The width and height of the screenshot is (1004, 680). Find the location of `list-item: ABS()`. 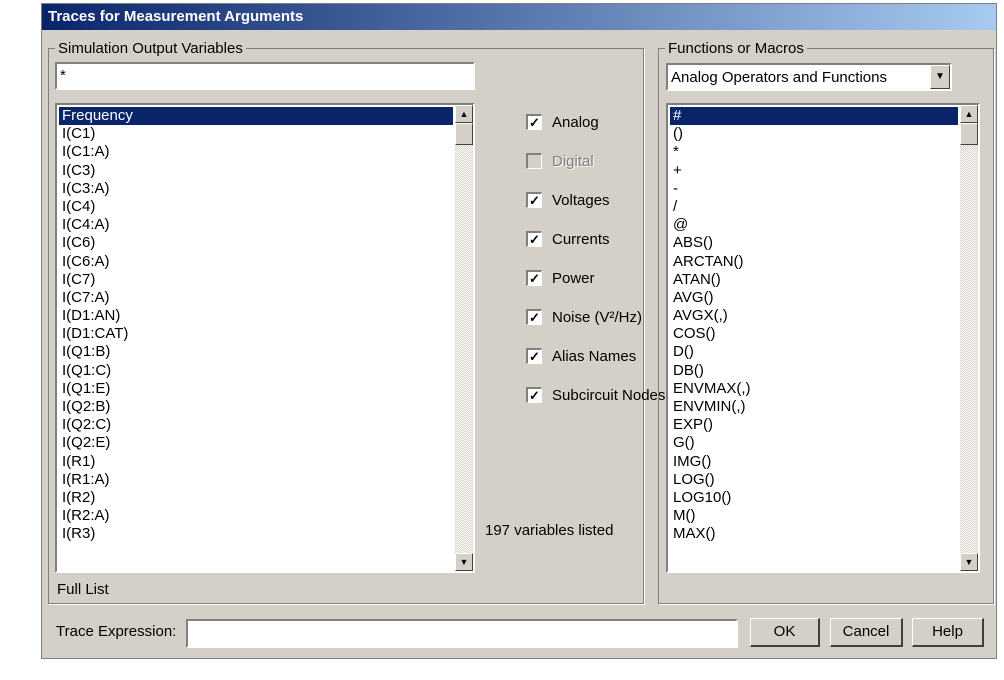

list-item: ABS() is located at coordinates (814, 243).